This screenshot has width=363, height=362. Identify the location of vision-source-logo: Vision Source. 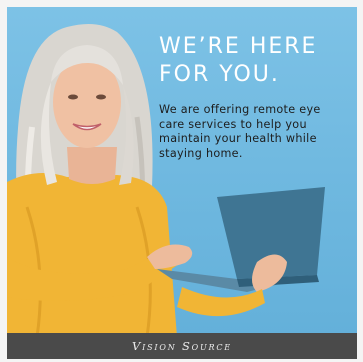
(182, 346).